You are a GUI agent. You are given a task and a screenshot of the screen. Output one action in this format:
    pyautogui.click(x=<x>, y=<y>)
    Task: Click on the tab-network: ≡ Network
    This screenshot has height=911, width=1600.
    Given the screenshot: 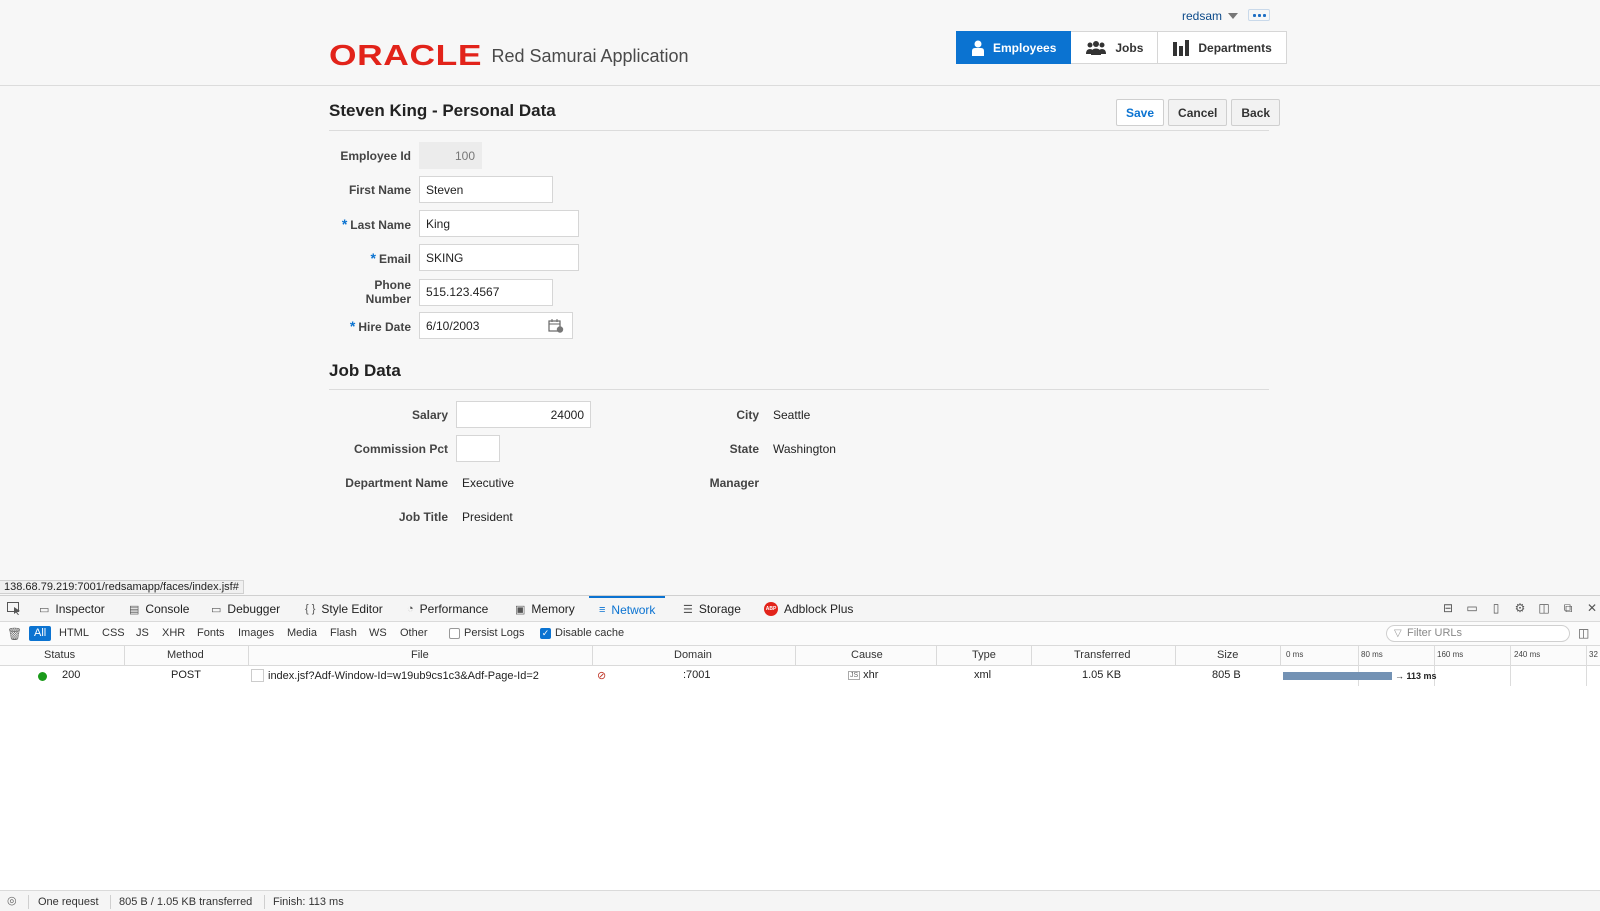 What is the action you would take?
    pyautogui.click(x=627, y=609)
    